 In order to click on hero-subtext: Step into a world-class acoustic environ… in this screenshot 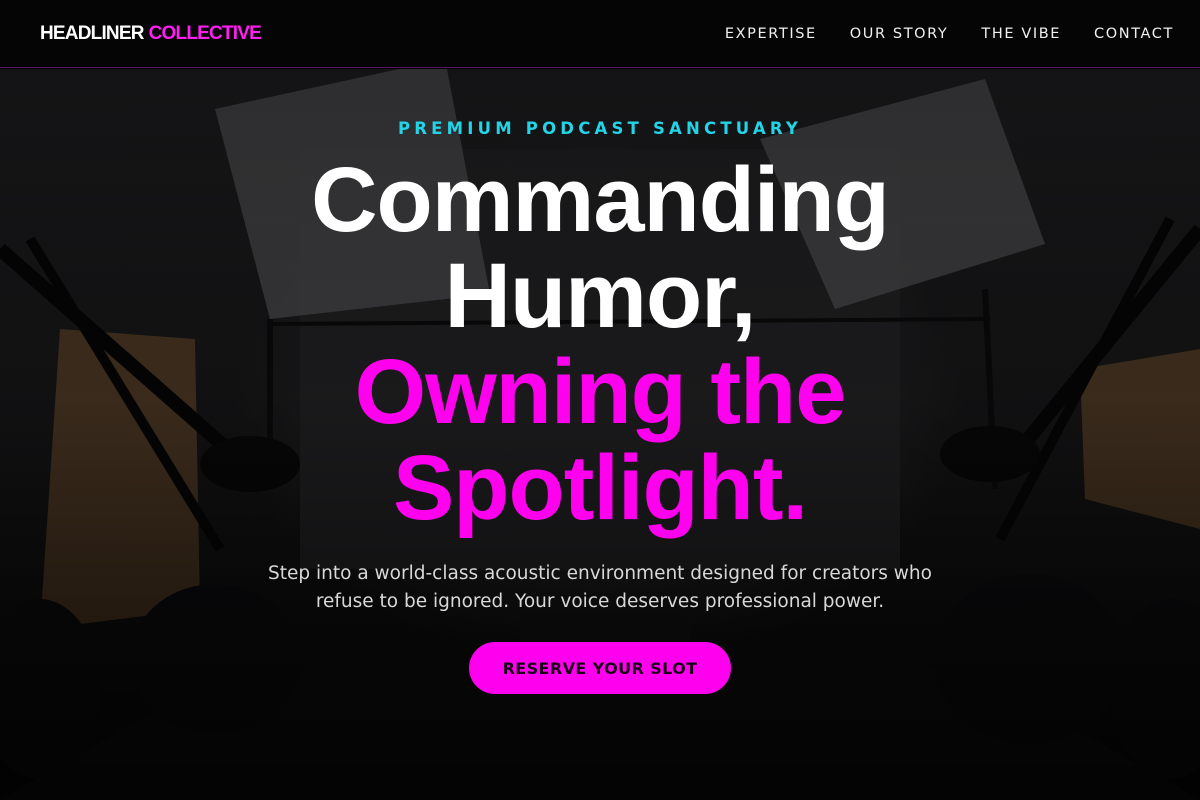, I will do `click(600, 587)`.